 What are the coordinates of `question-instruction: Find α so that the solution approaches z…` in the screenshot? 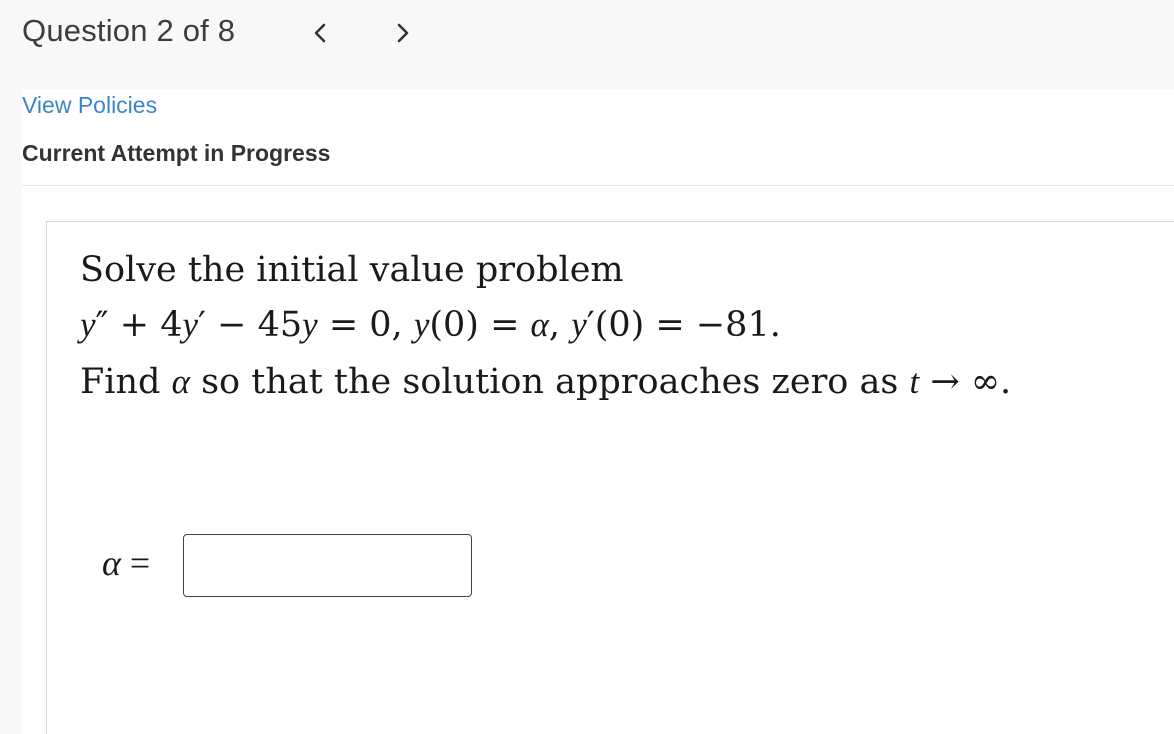 It's located at (545, 382).